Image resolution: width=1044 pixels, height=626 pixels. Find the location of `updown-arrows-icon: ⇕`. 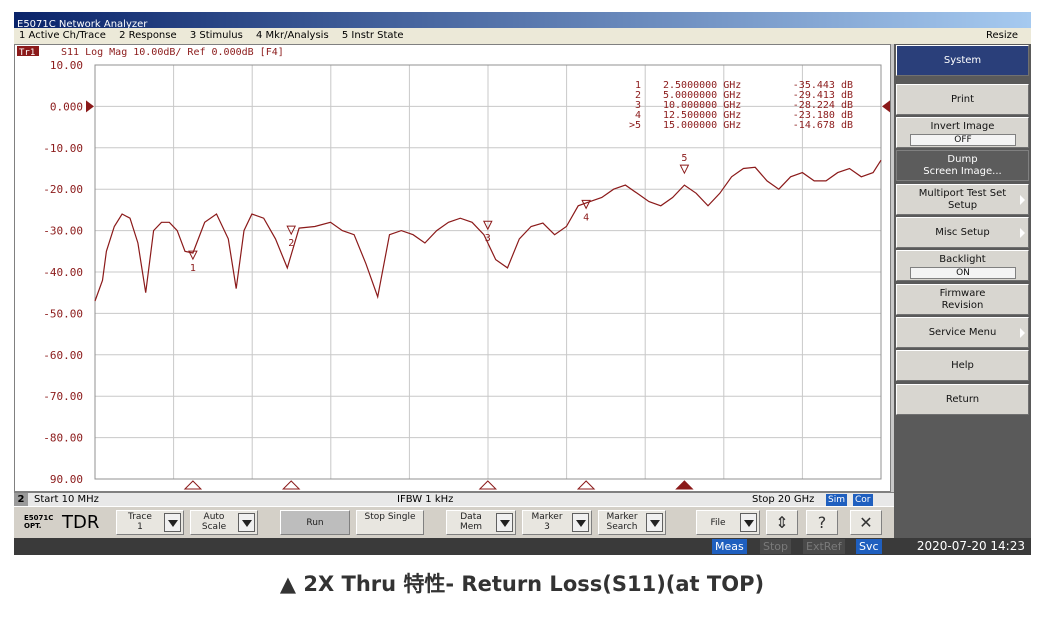

updown-arrows-icon: ⇕ is located at coordinates (782, 522).